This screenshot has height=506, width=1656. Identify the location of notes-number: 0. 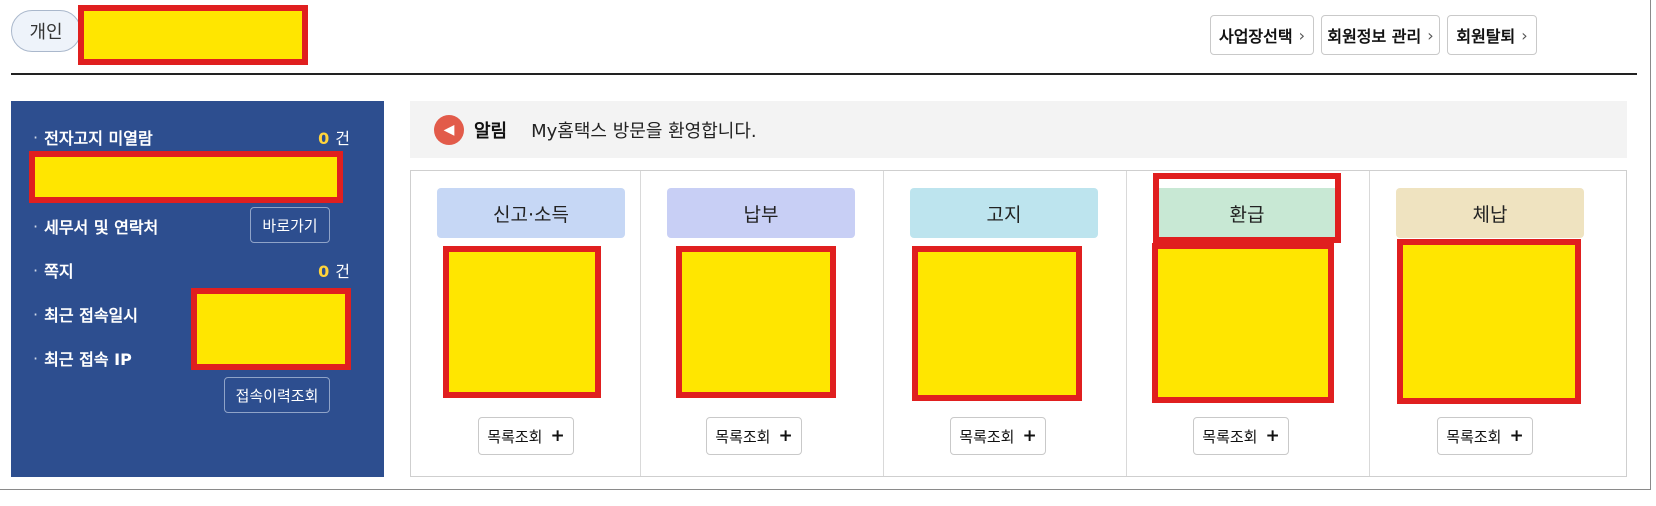
(324, 271).